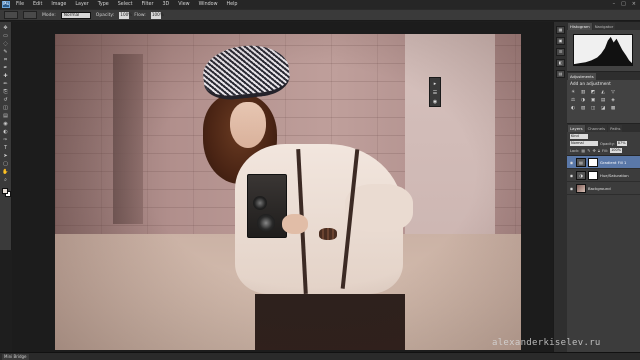  Describe the element at coordinates (6, 60) in the screenshot. I see `crop-tool-icon: ⌗` at that location.